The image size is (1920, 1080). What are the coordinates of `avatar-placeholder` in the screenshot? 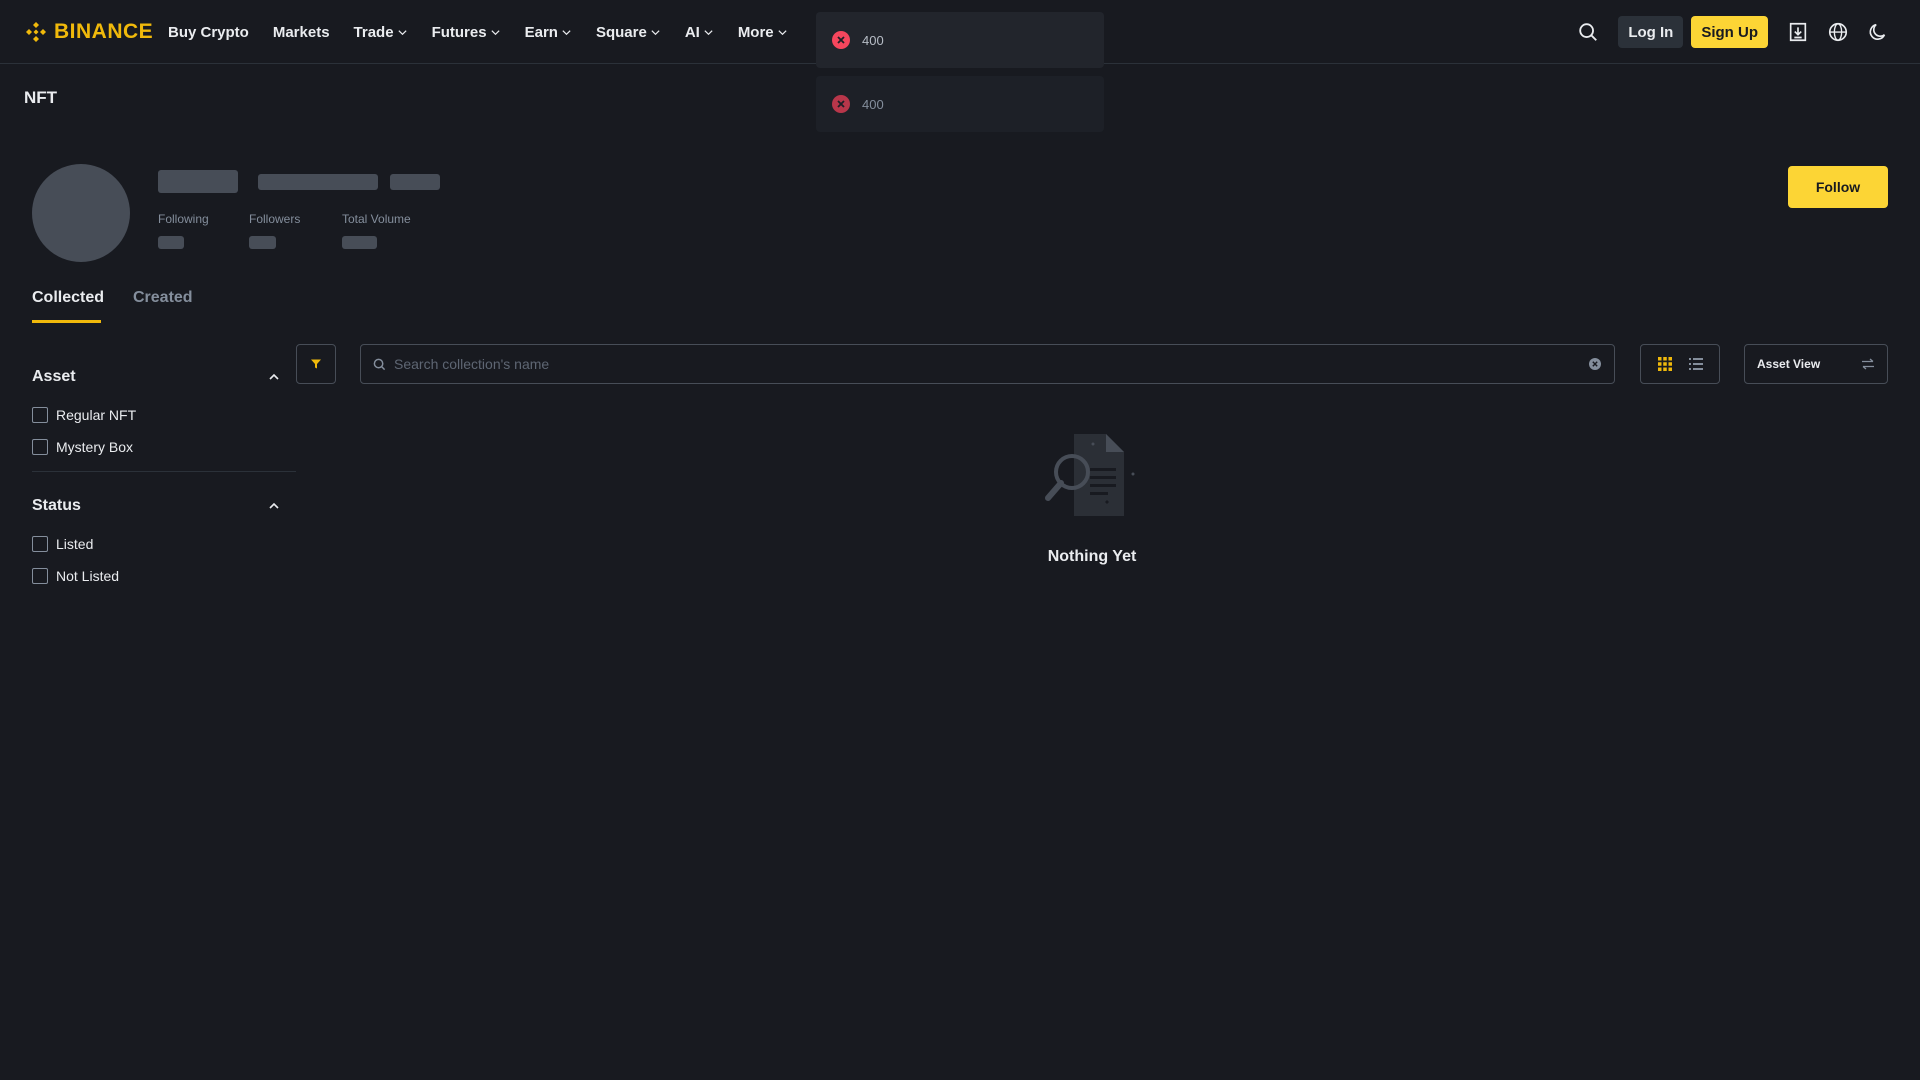 It's located at (81, 213).